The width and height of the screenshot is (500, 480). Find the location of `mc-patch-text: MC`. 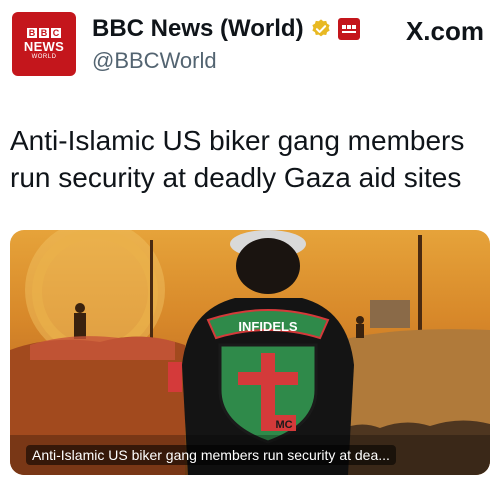

mc-patch-text: MC is located at coordinates (283, 425).